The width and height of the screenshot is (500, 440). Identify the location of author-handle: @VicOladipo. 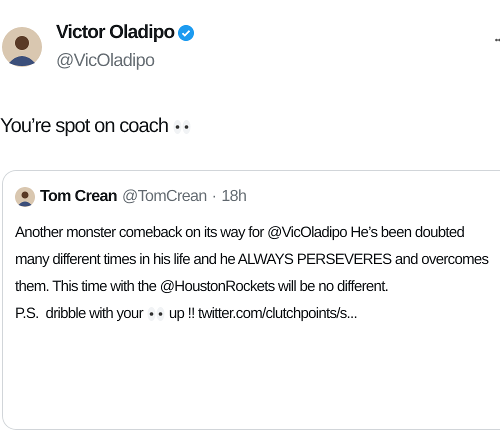
(125, 60).